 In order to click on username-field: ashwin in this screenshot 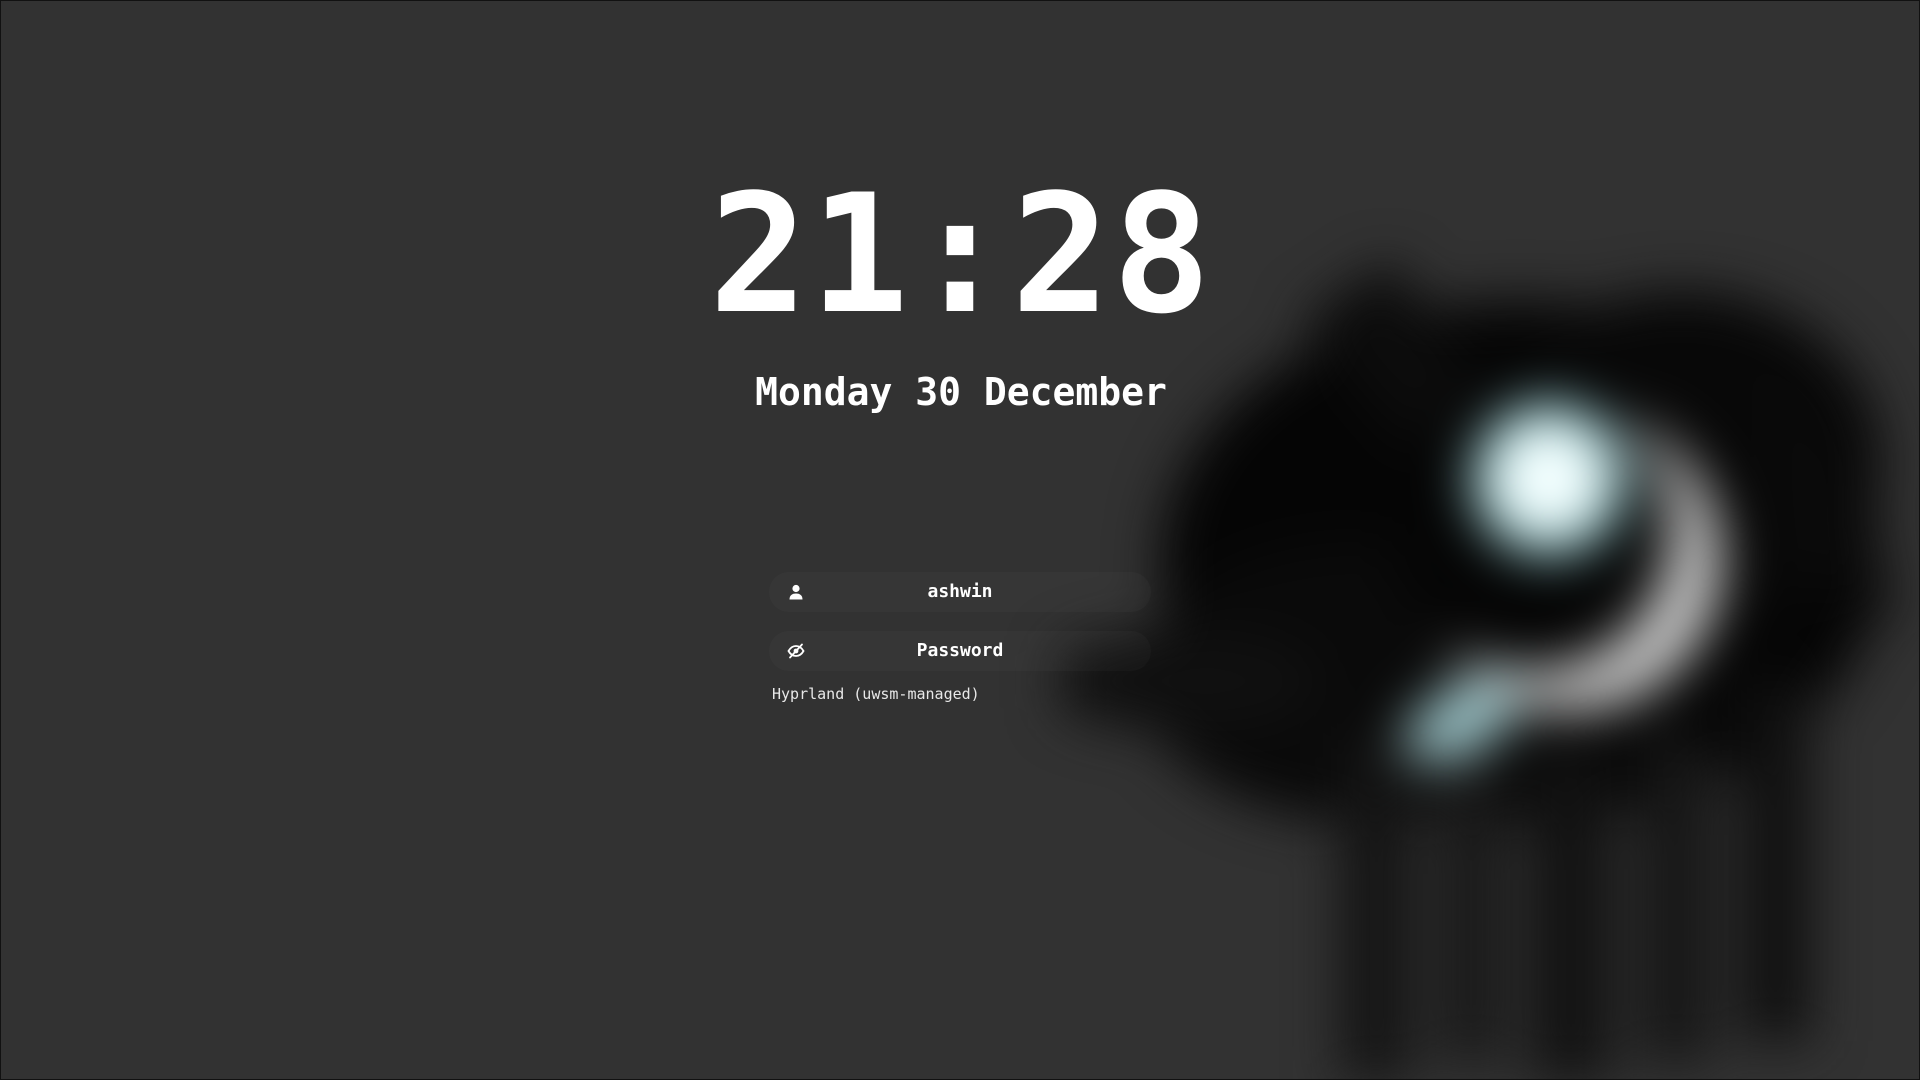, I will do `click(960, 592)`.